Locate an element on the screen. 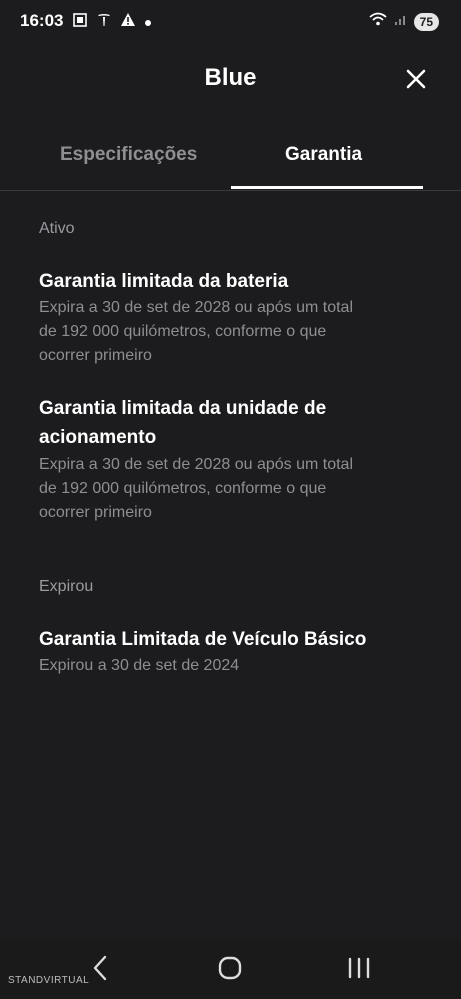  close-button is located at coordinates (416, 79).